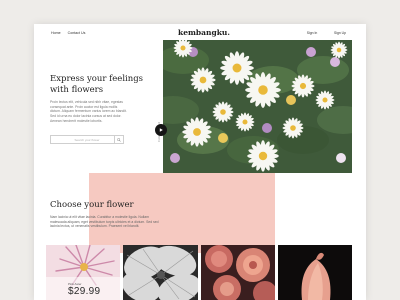  I want to click on search-button, so click(118, 139).